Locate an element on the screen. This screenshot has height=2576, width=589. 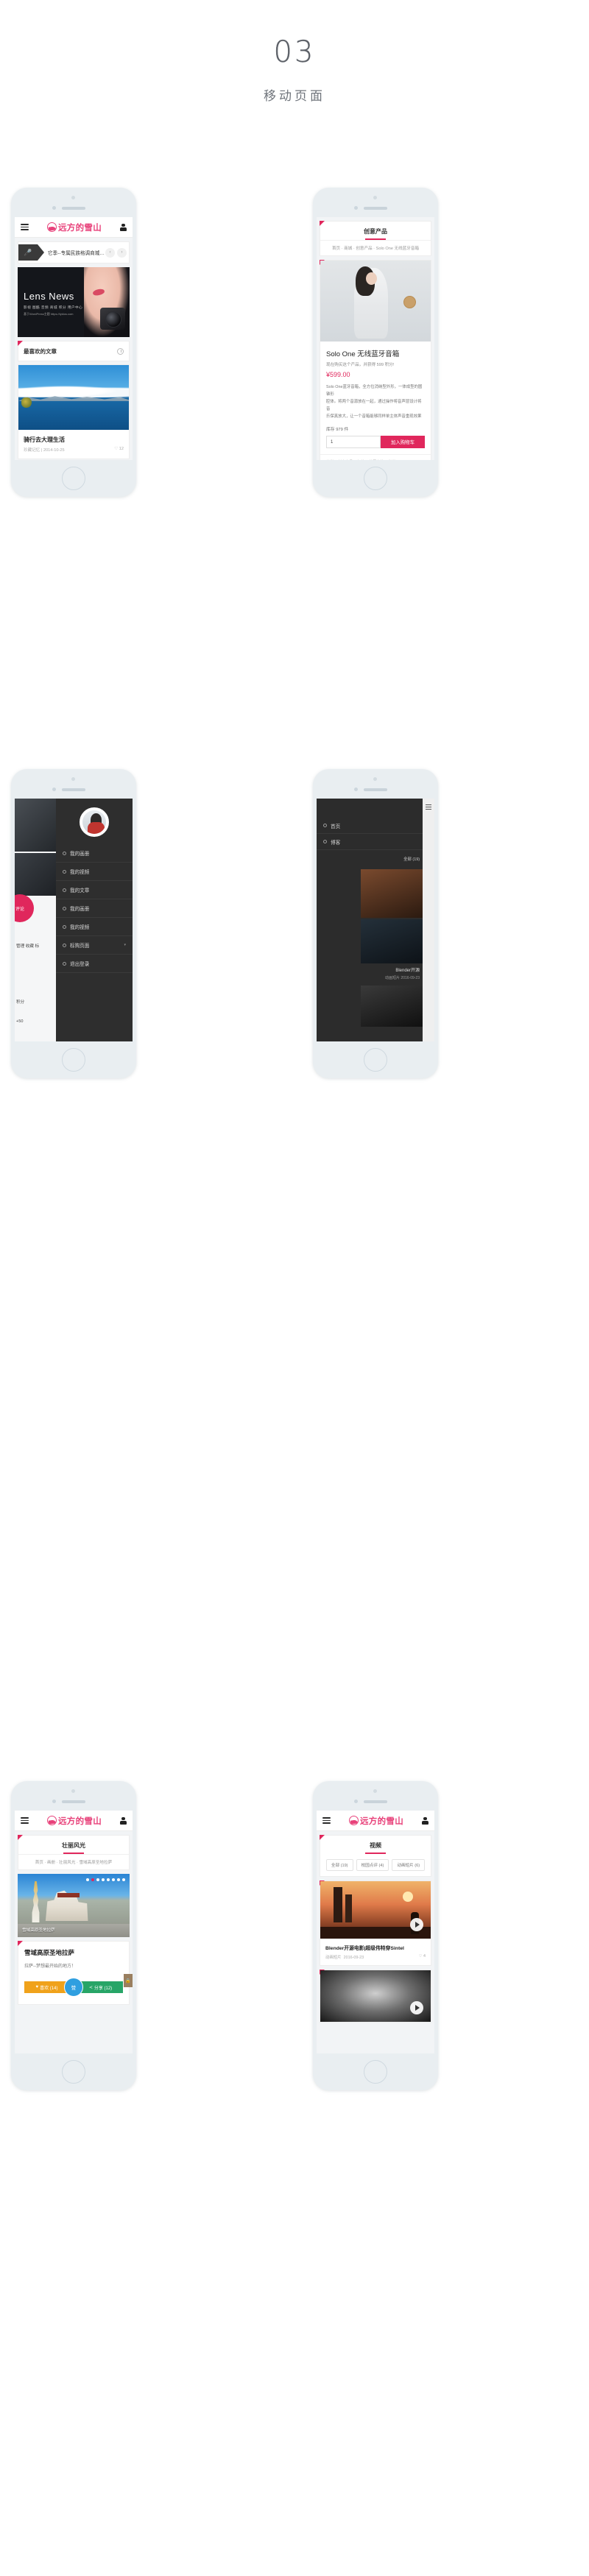
category-title: 壮丽风光 is located at coordinates (73, 1845).